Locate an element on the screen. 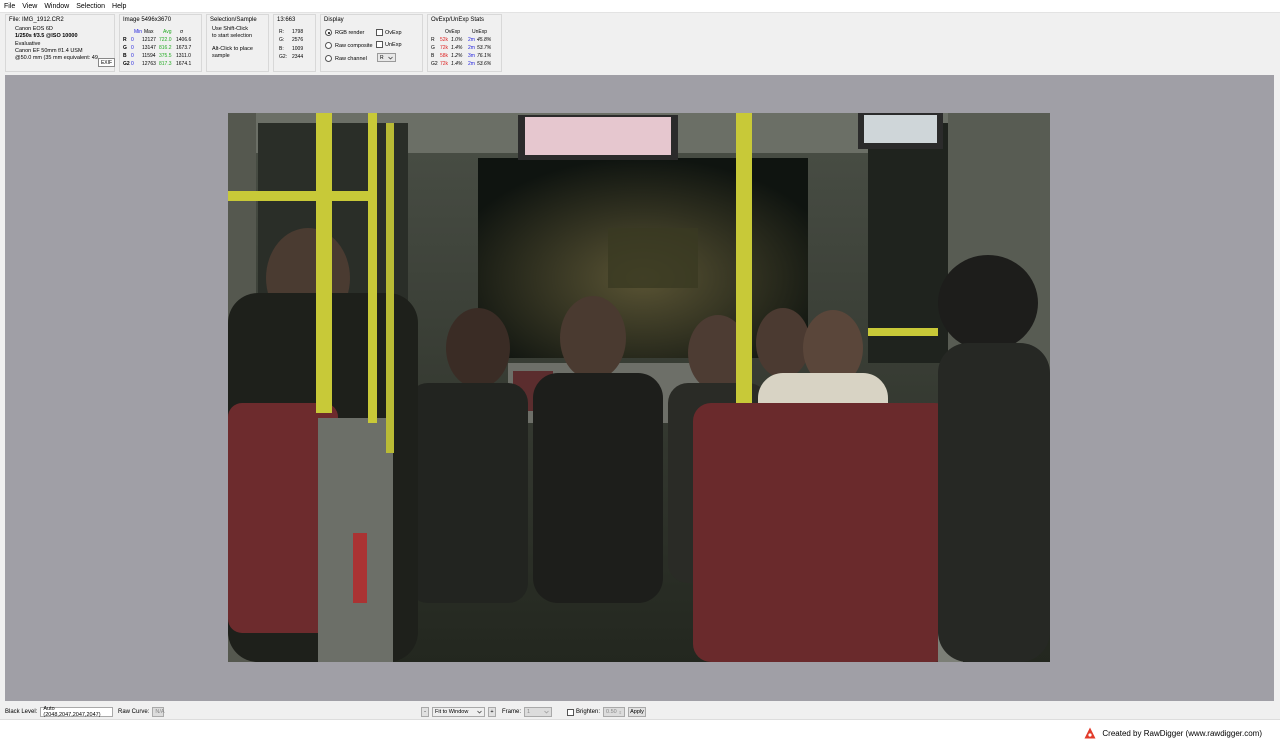 The height and width of the screenshot is (745, 1280). pixel-coords: 13:663 is located at coordinates (286, 20).